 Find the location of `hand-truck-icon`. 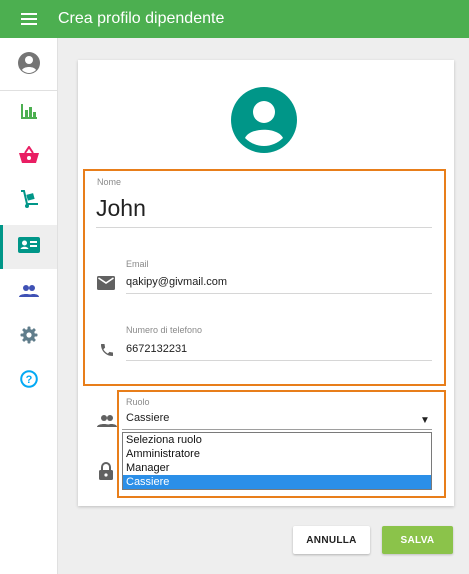

hand-truck-icon is located at coordinates (29, 201).